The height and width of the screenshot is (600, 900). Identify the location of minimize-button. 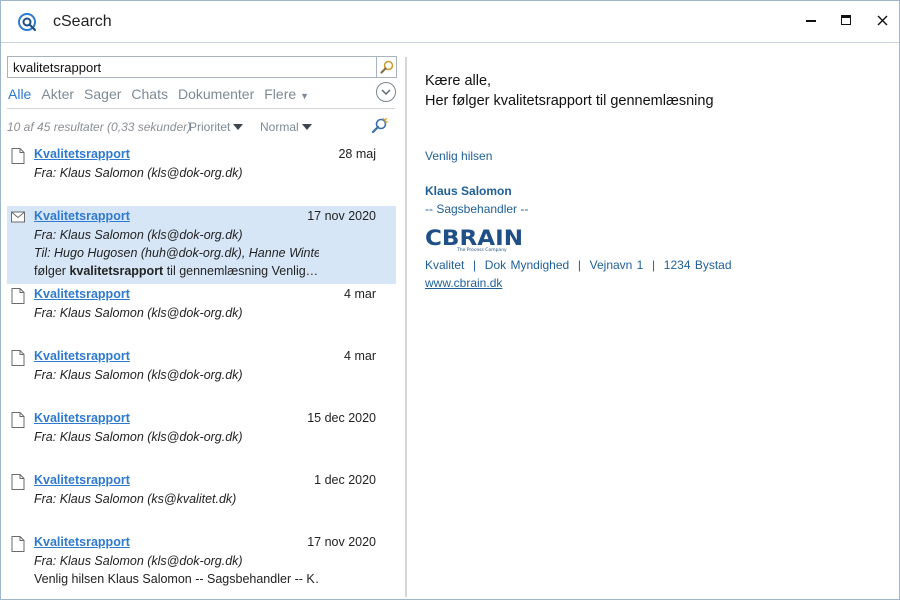
(811, 20).